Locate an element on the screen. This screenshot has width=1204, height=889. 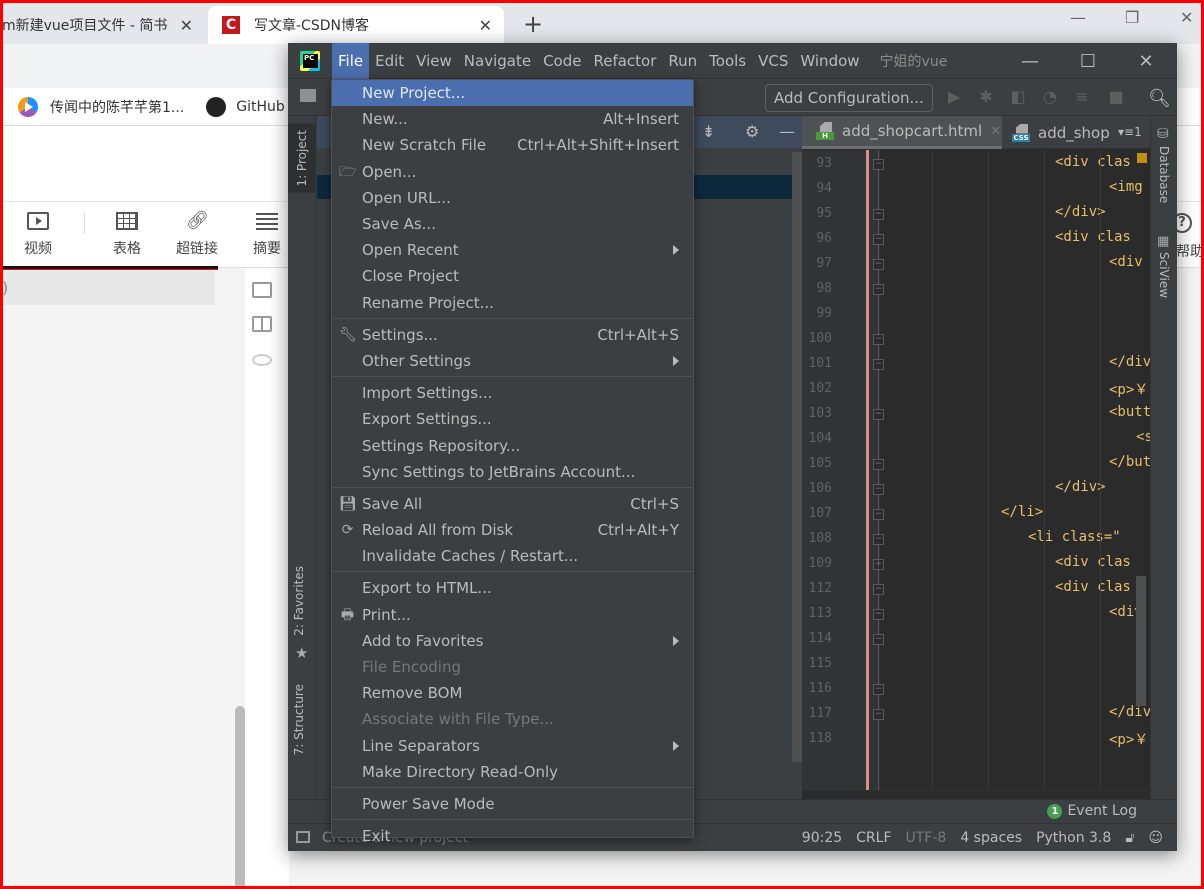
menu-file: File is located at coordinates (351, 61).